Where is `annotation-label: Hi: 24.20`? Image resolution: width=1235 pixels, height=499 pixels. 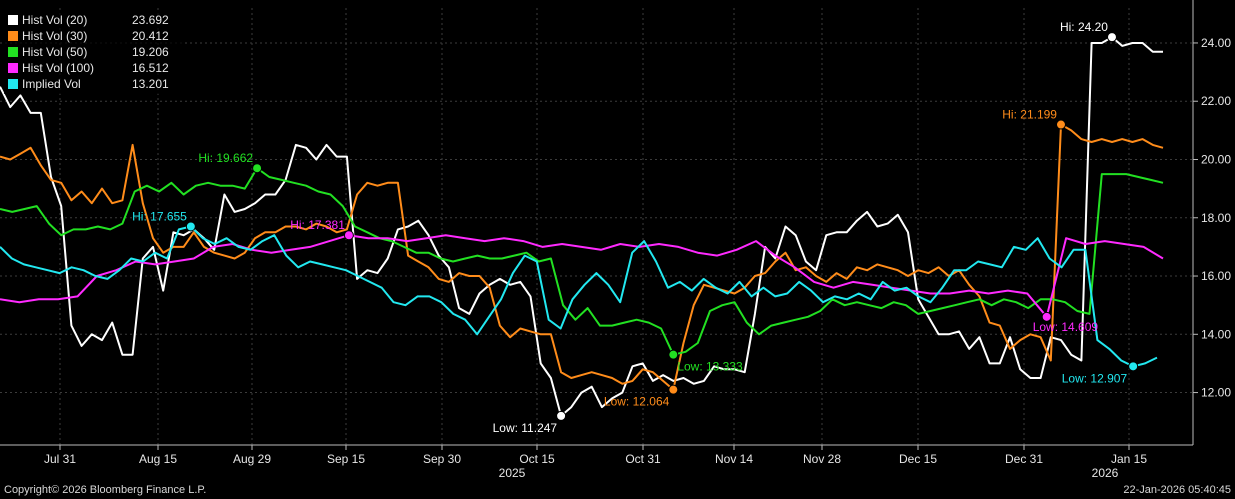
annotation-label: Hi: 24.20 is located at coordinates (1084, 27).